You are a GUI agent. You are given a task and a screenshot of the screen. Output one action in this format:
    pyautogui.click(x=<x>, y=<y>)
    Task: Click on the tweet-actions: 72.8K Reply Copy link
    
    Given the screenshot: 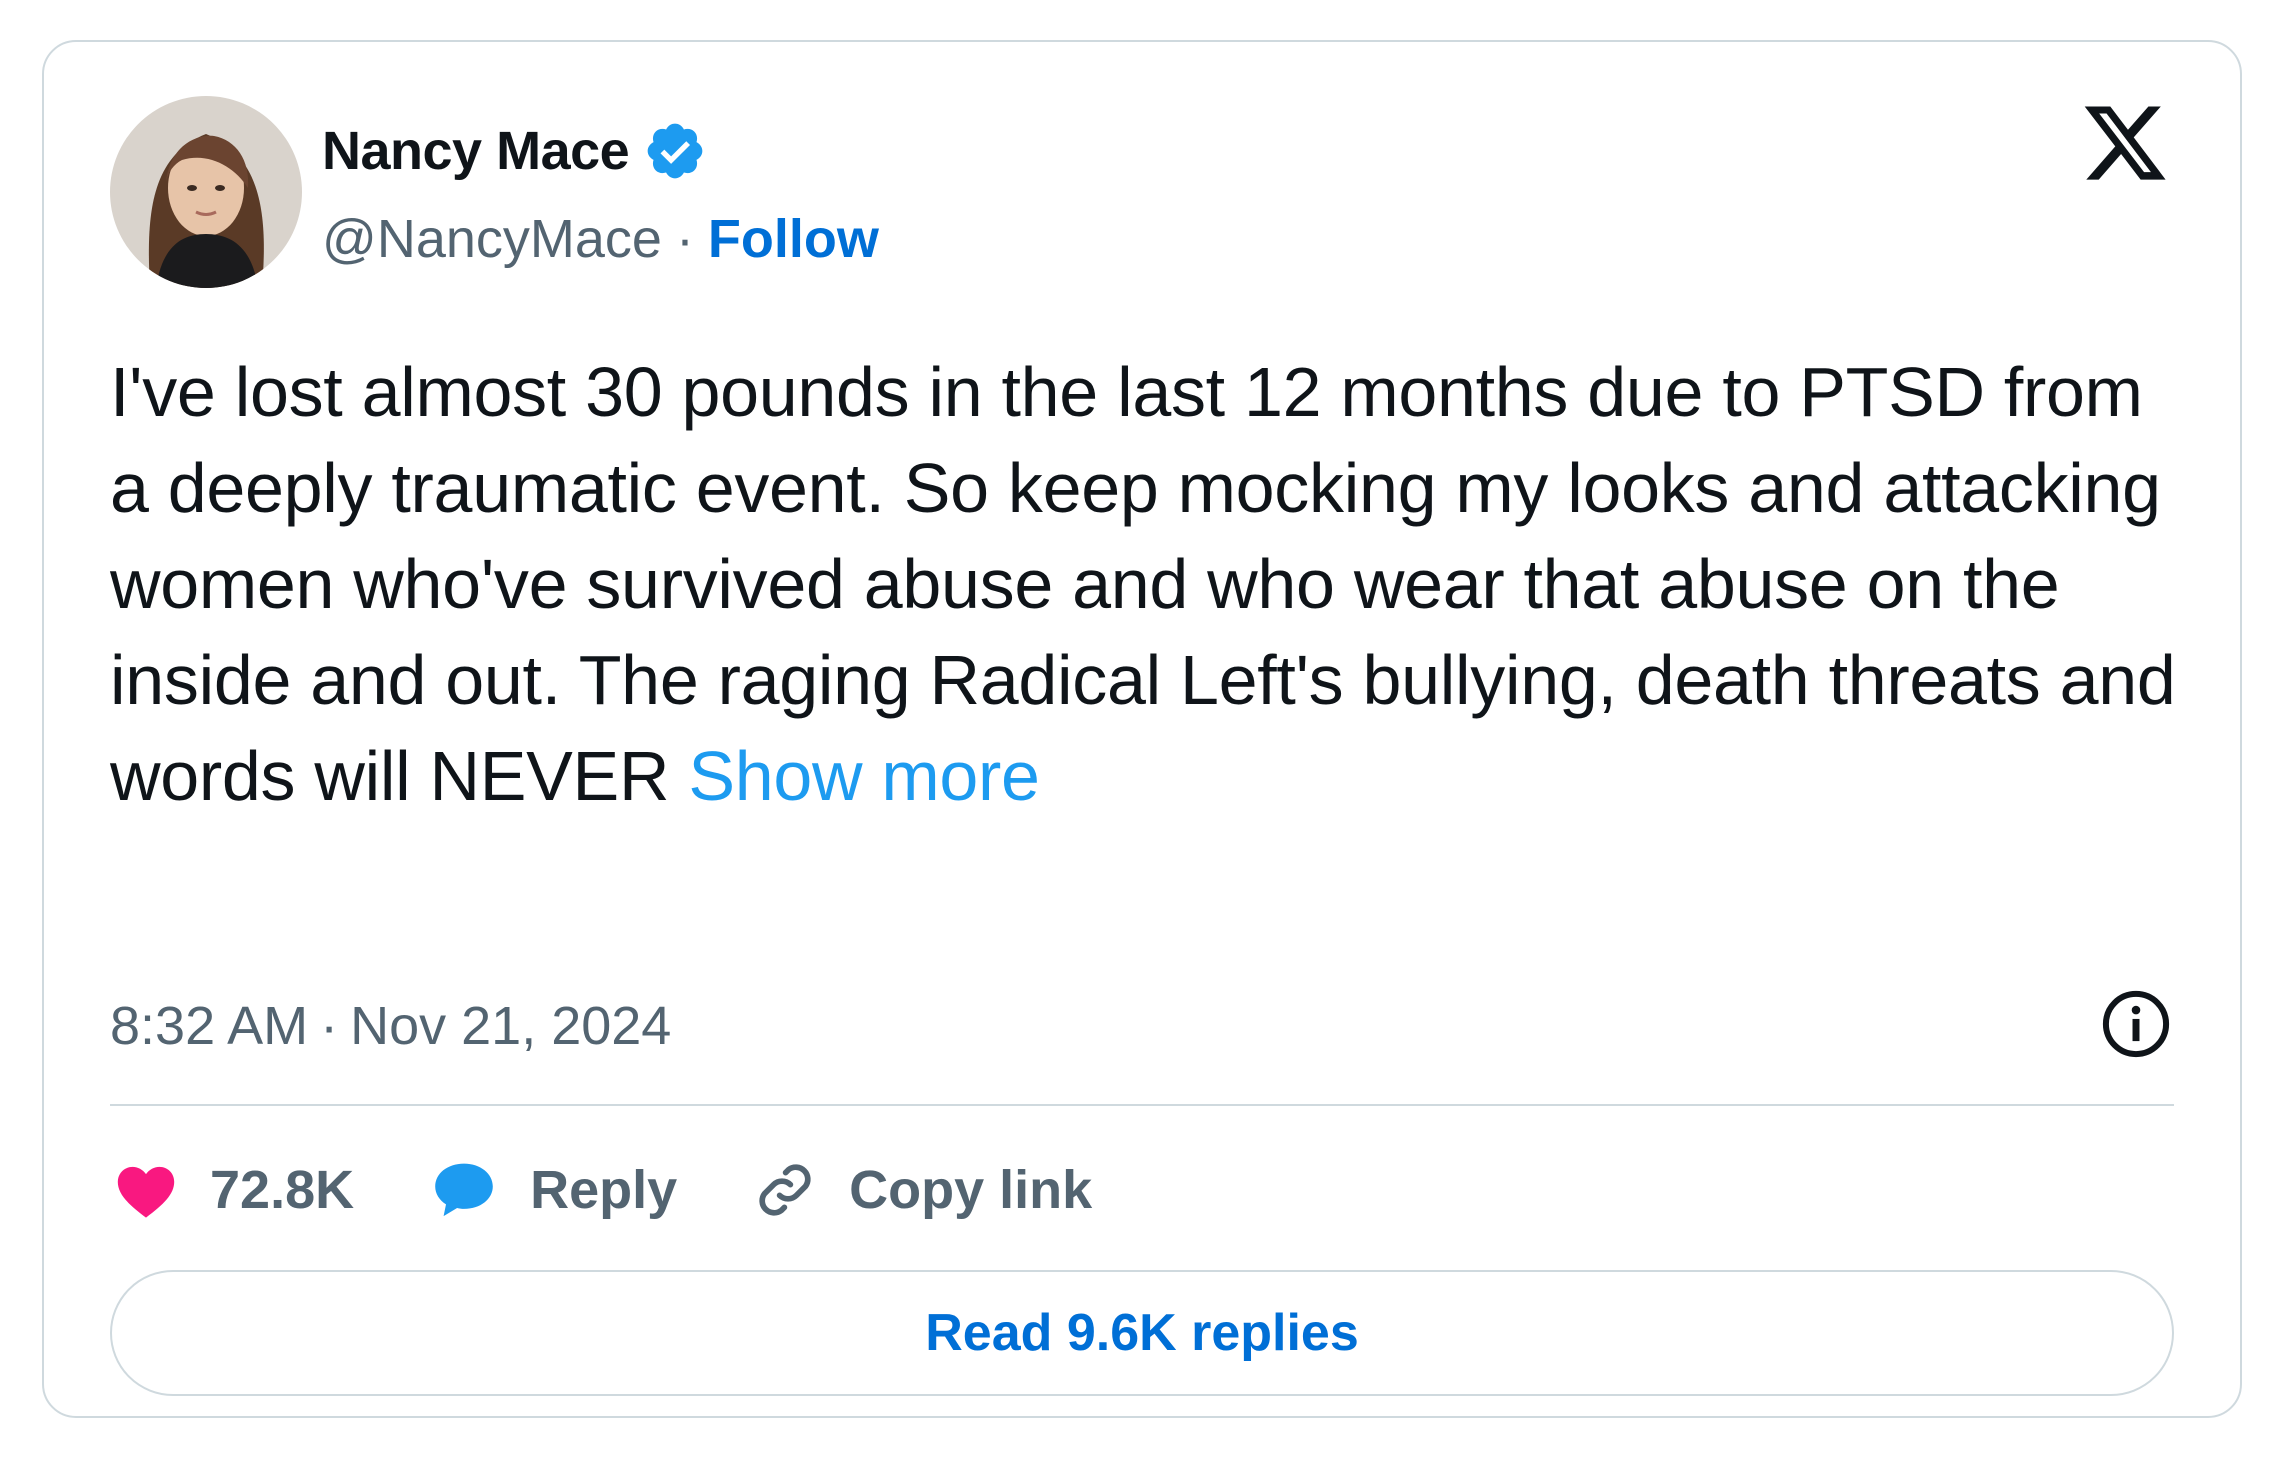 What is the action you would take?
    pyautogui.click(x=601, y=1190)
    